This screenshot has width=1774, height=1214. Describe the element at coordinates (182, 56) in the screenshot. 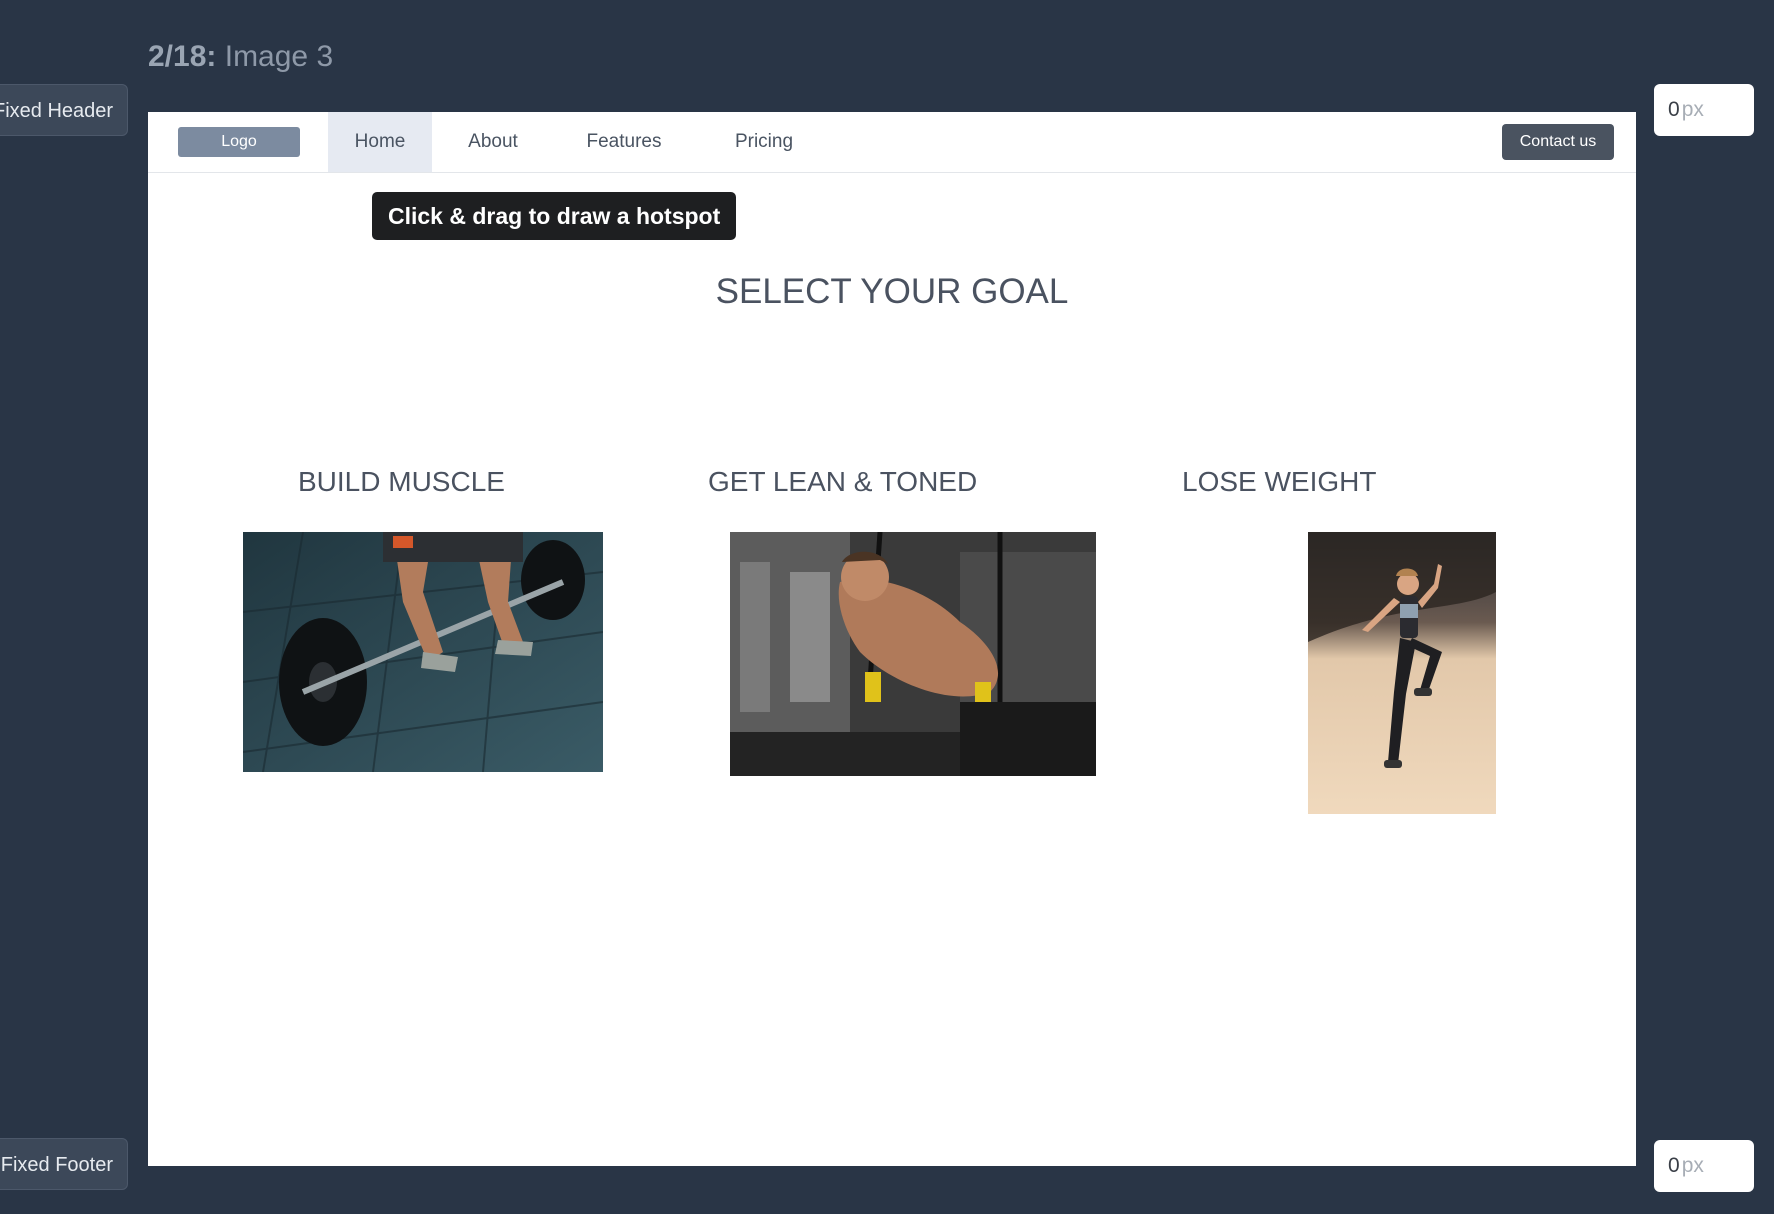

I see `image-step: 2/18:` at that location.